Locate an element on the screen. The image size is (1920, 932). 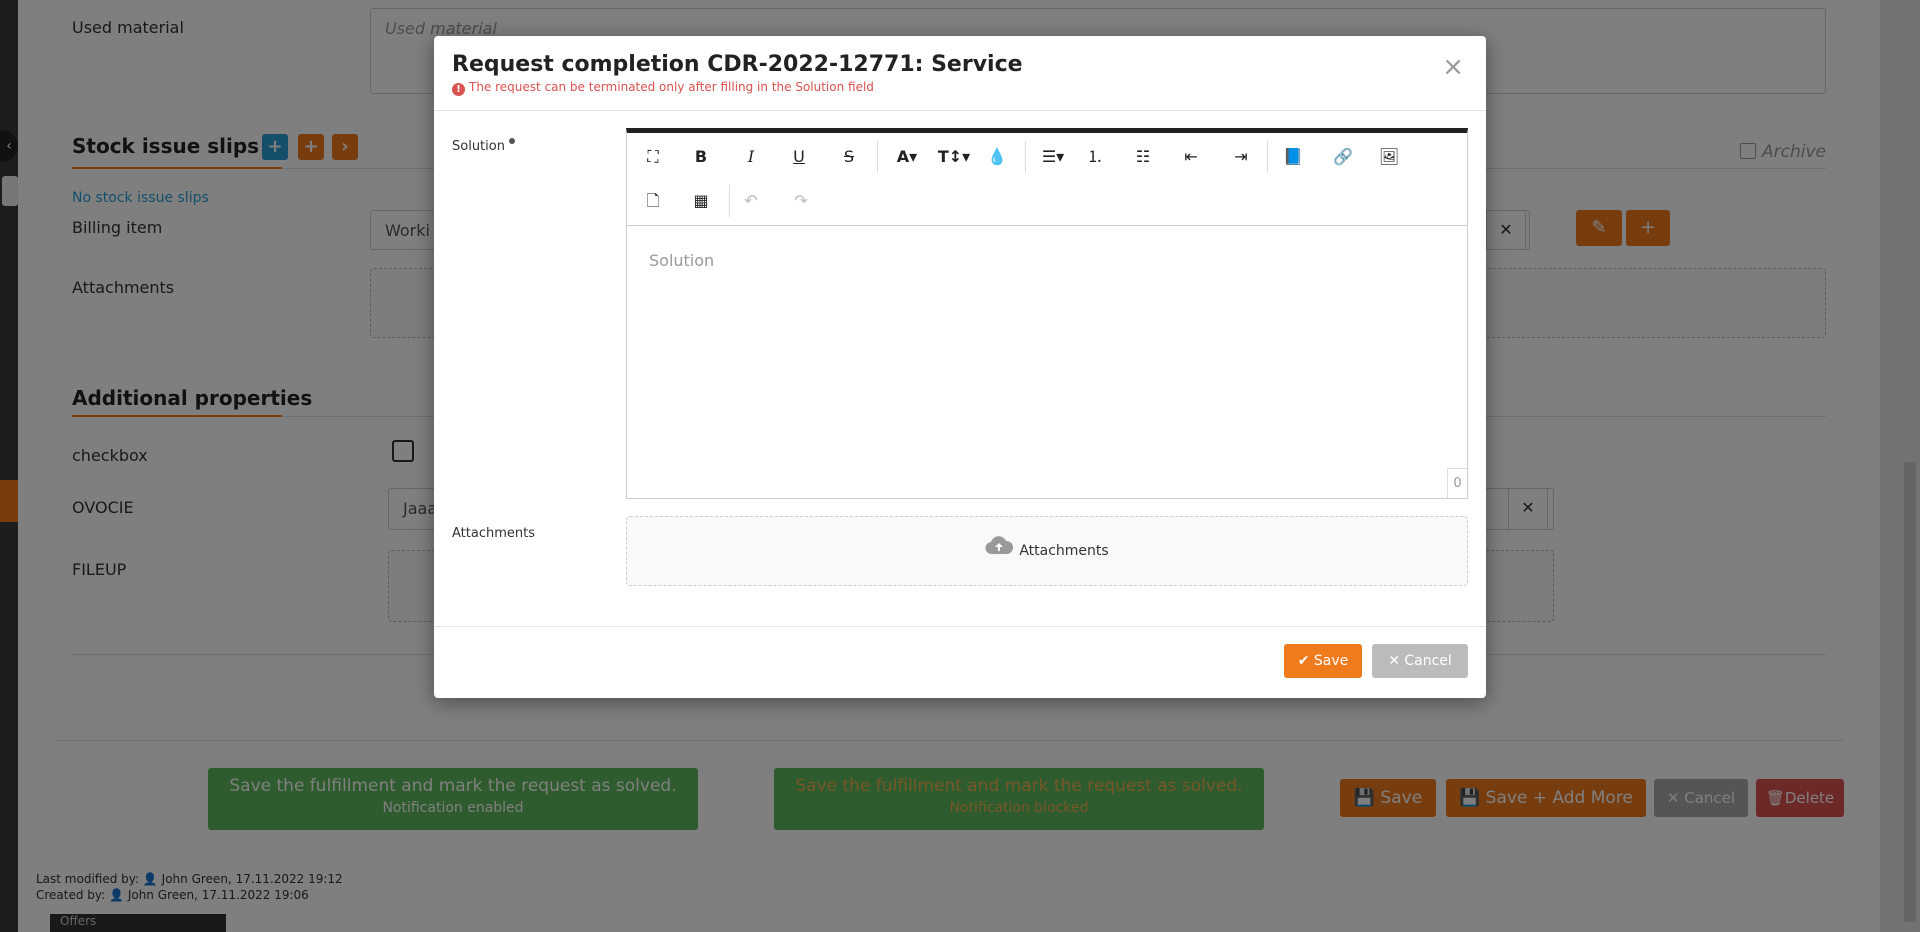
outdent-icon: ⇤ is located at coordinates (1191, 157).